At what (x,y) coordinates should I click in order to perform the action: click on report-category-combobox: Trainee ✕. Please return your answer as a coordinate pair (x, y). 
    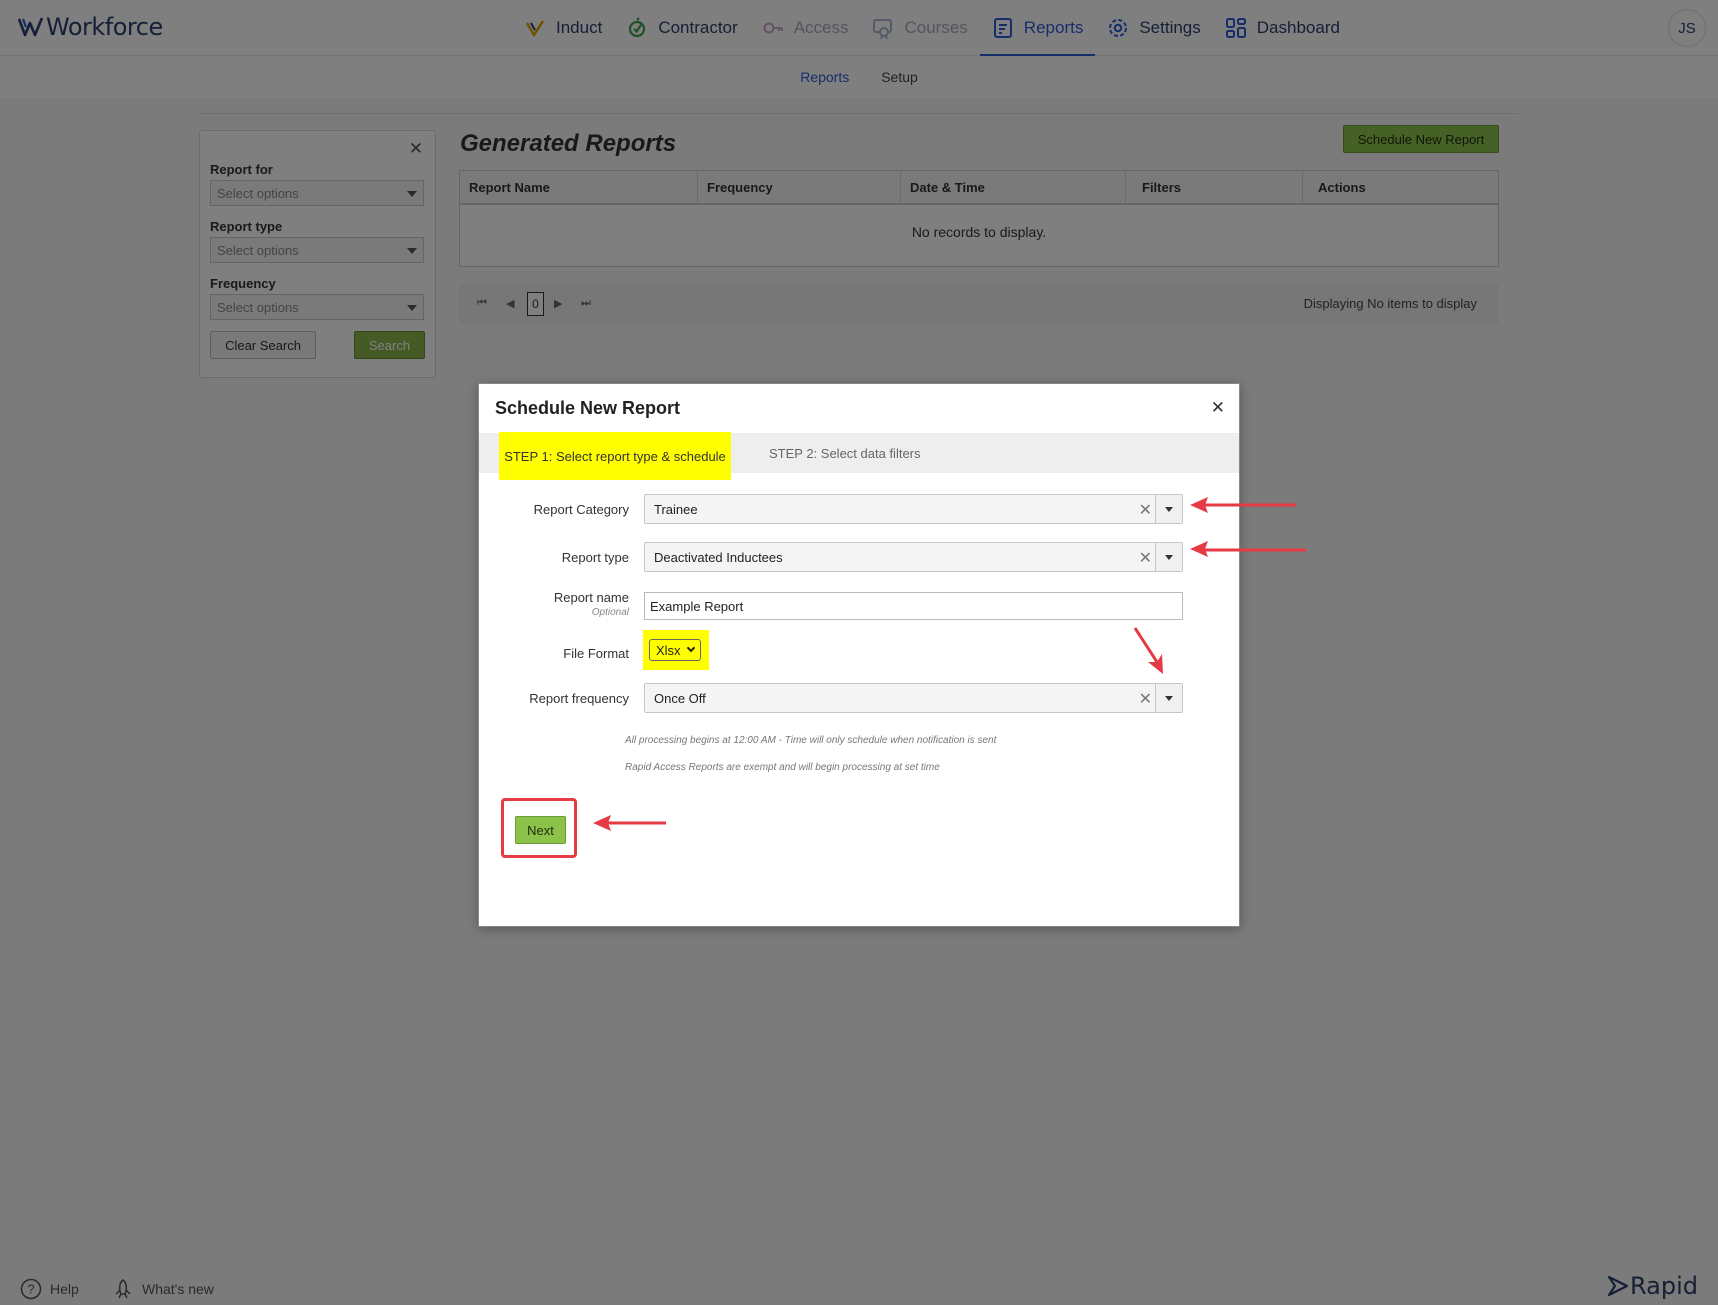
    Looking at the image, I should click on (913, 509).